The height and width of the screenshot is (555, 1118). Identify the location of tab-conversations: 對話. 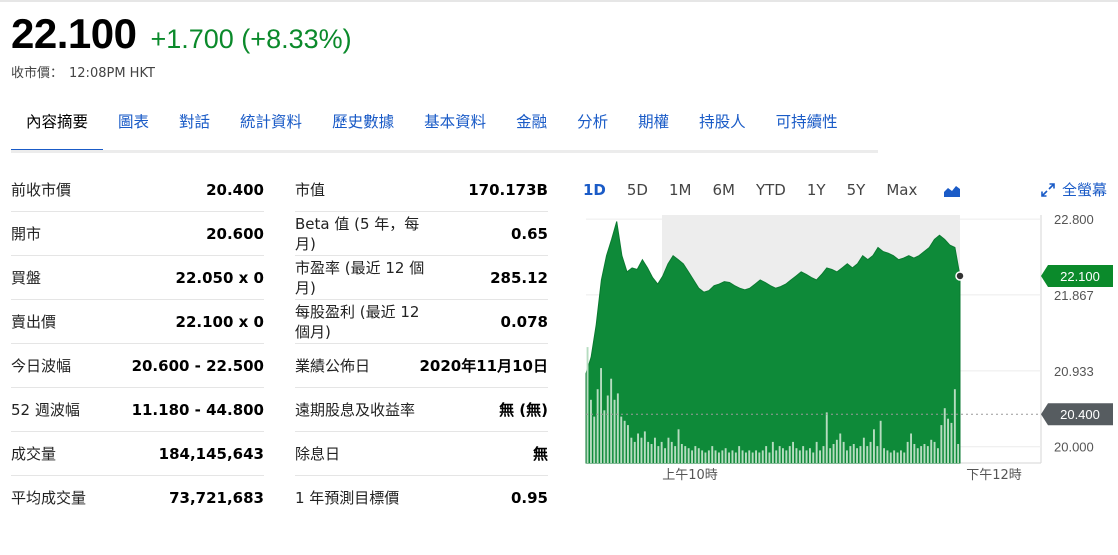
(194, 126).